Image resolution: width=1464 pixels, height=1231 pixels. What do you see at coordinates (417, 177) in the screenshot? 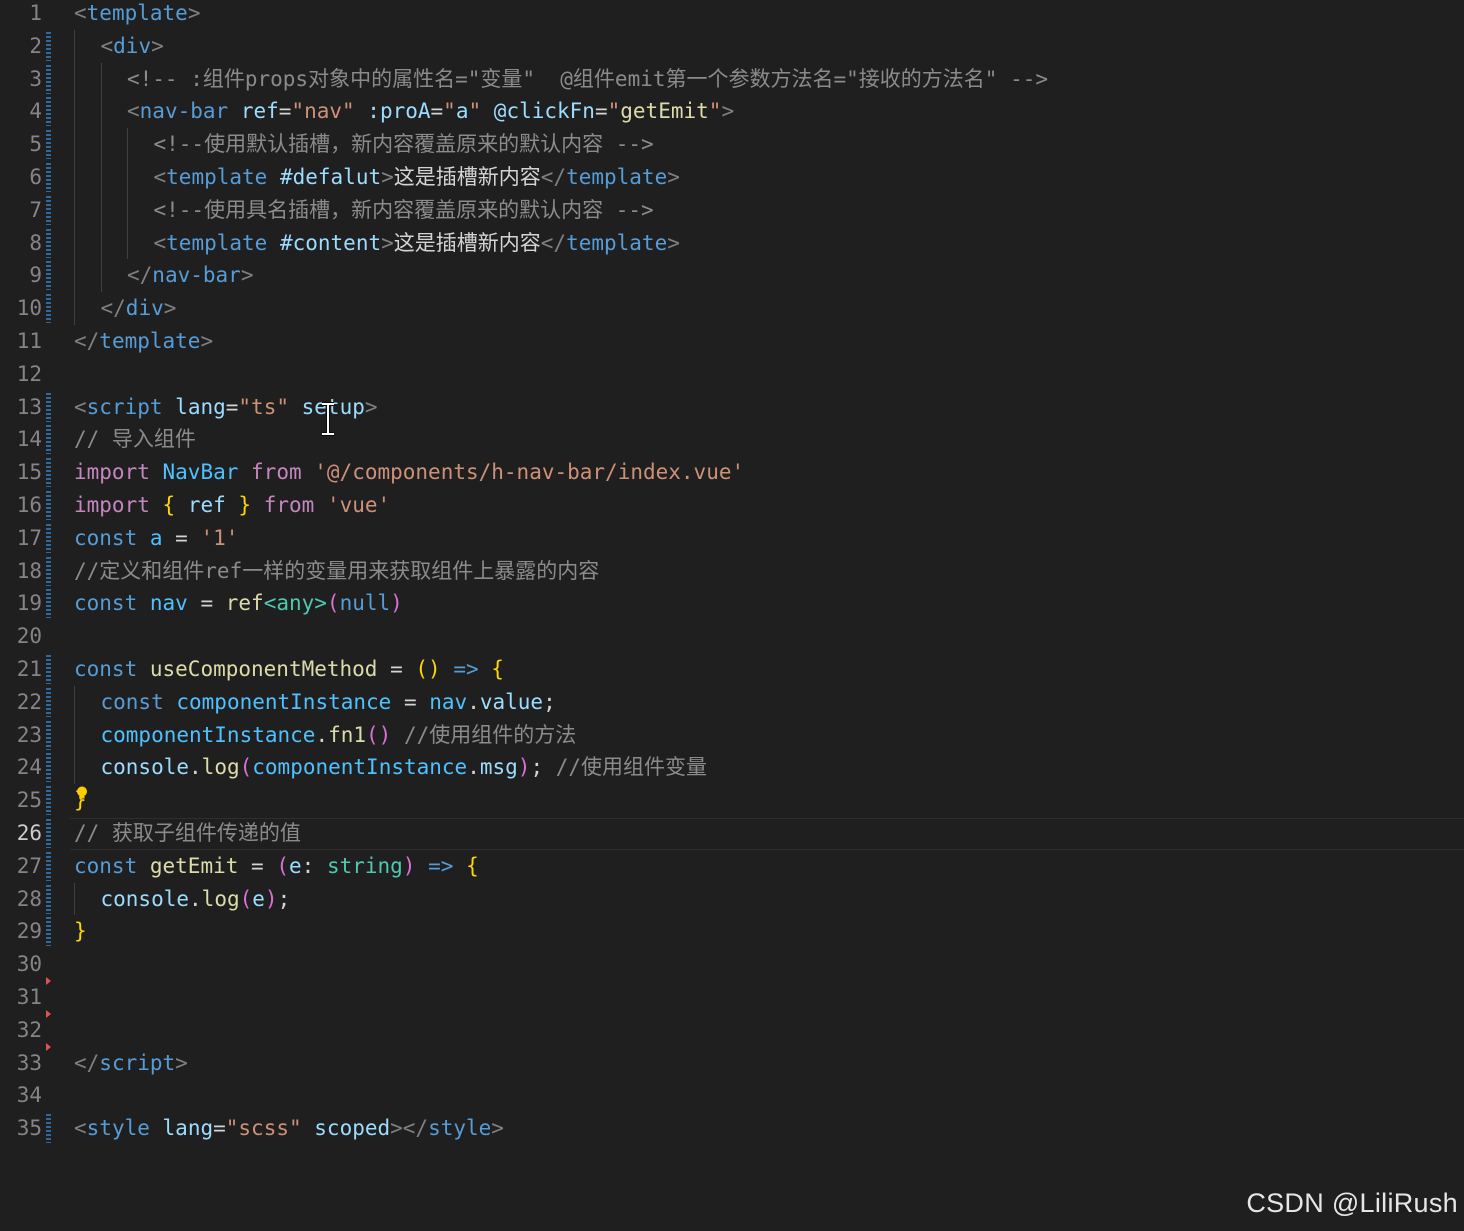
I see `code-text: <template #defalut>这是插槽新内容</template>` at bounding box center [417, 177].